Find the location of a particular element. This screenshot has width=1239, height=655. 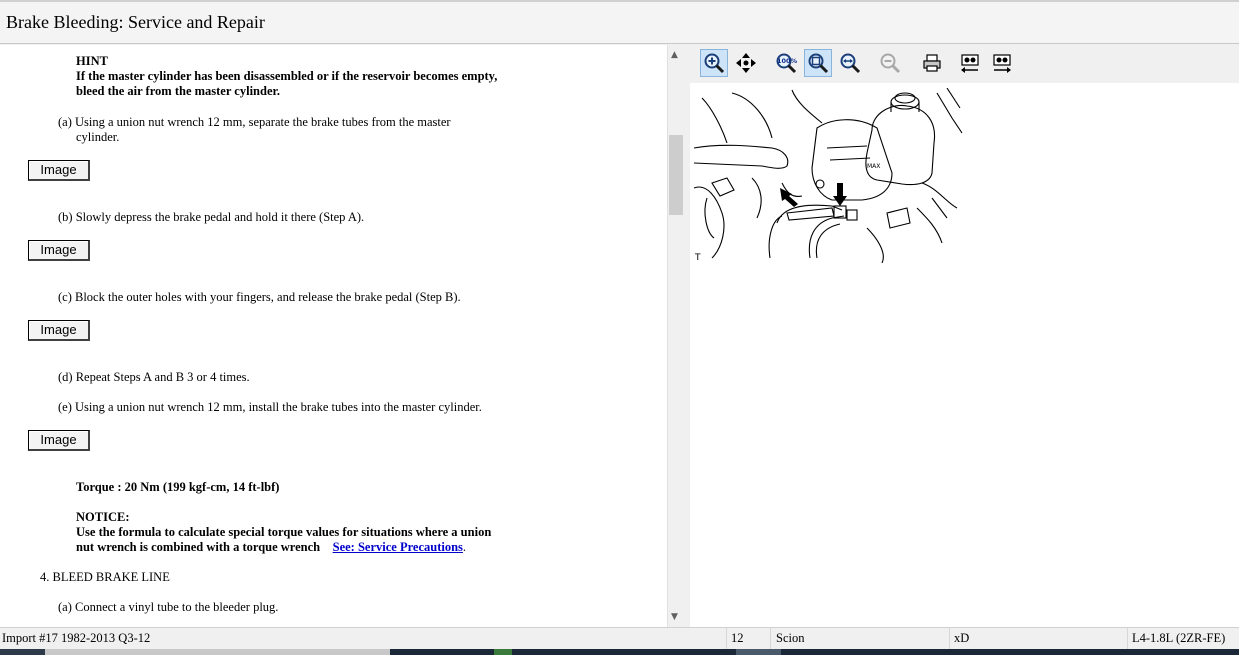

status-import: Import #17 1982-2013 Q3-12 is located at coordinates (76, 638).